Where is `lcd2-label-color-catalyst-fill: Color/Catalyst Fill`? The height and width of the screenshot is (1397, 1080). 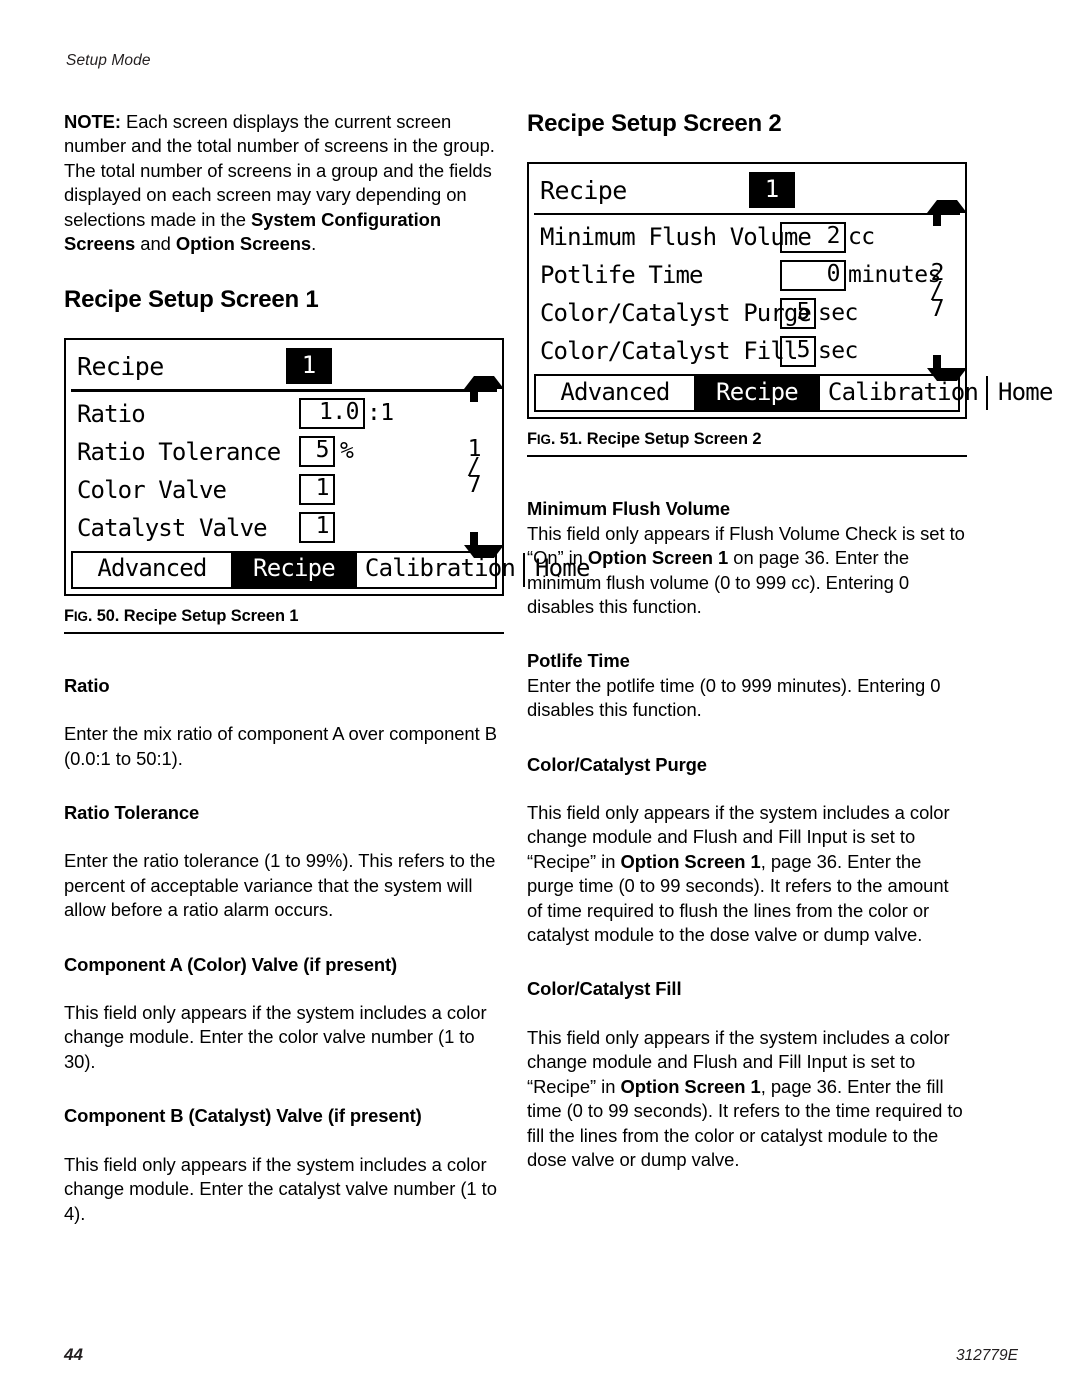
lcd2-label-color-catalyst-fill: Color/Catalyst Fill is located at coordinates (669, 351).